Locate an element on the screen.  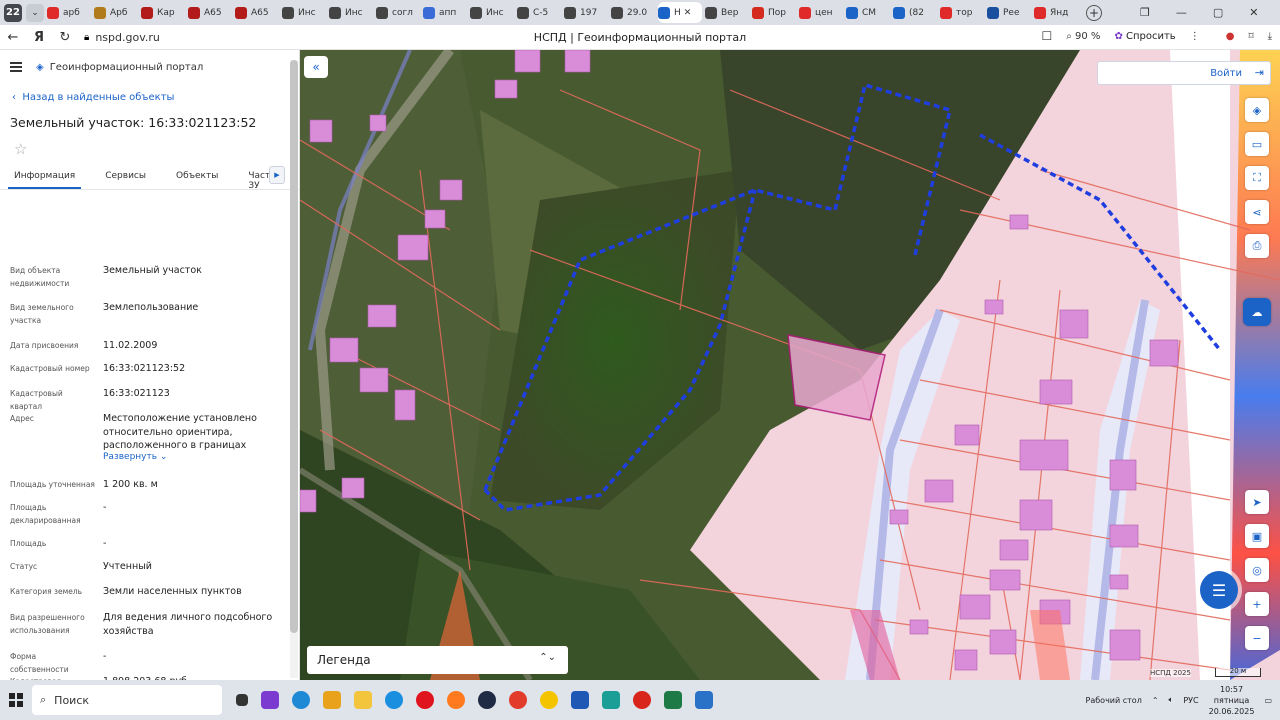
tab-b-10: С-5 is located at coordinates (539, 12).